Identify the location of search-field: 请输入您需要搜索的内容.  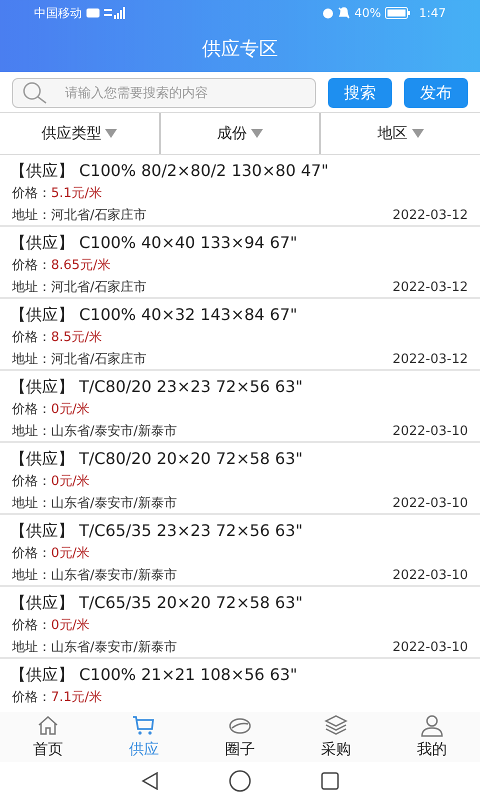
(164, 93).